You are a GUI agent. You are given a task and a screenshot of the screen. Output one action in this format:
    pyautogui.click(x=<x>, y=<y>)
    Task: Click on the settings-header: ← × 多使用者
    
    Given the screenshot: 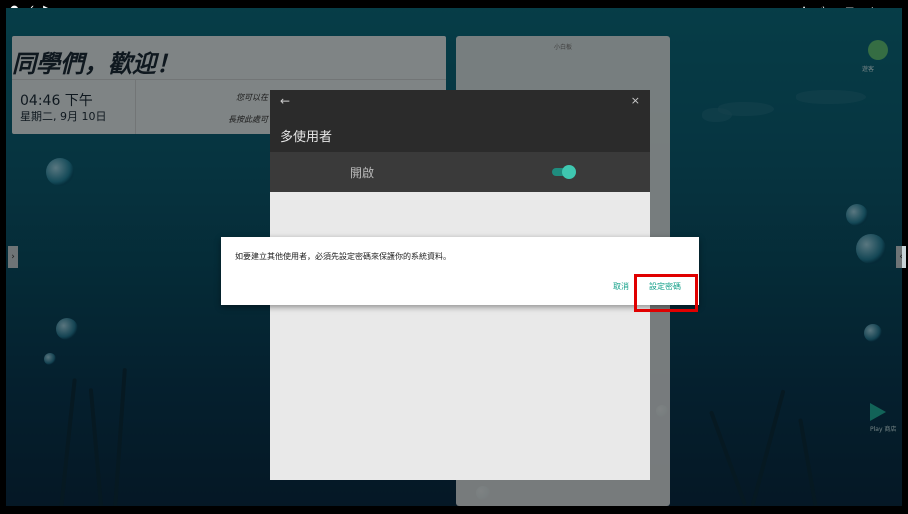 What is the action you would take?
    pyautogui.click(x=460, y=121)
    